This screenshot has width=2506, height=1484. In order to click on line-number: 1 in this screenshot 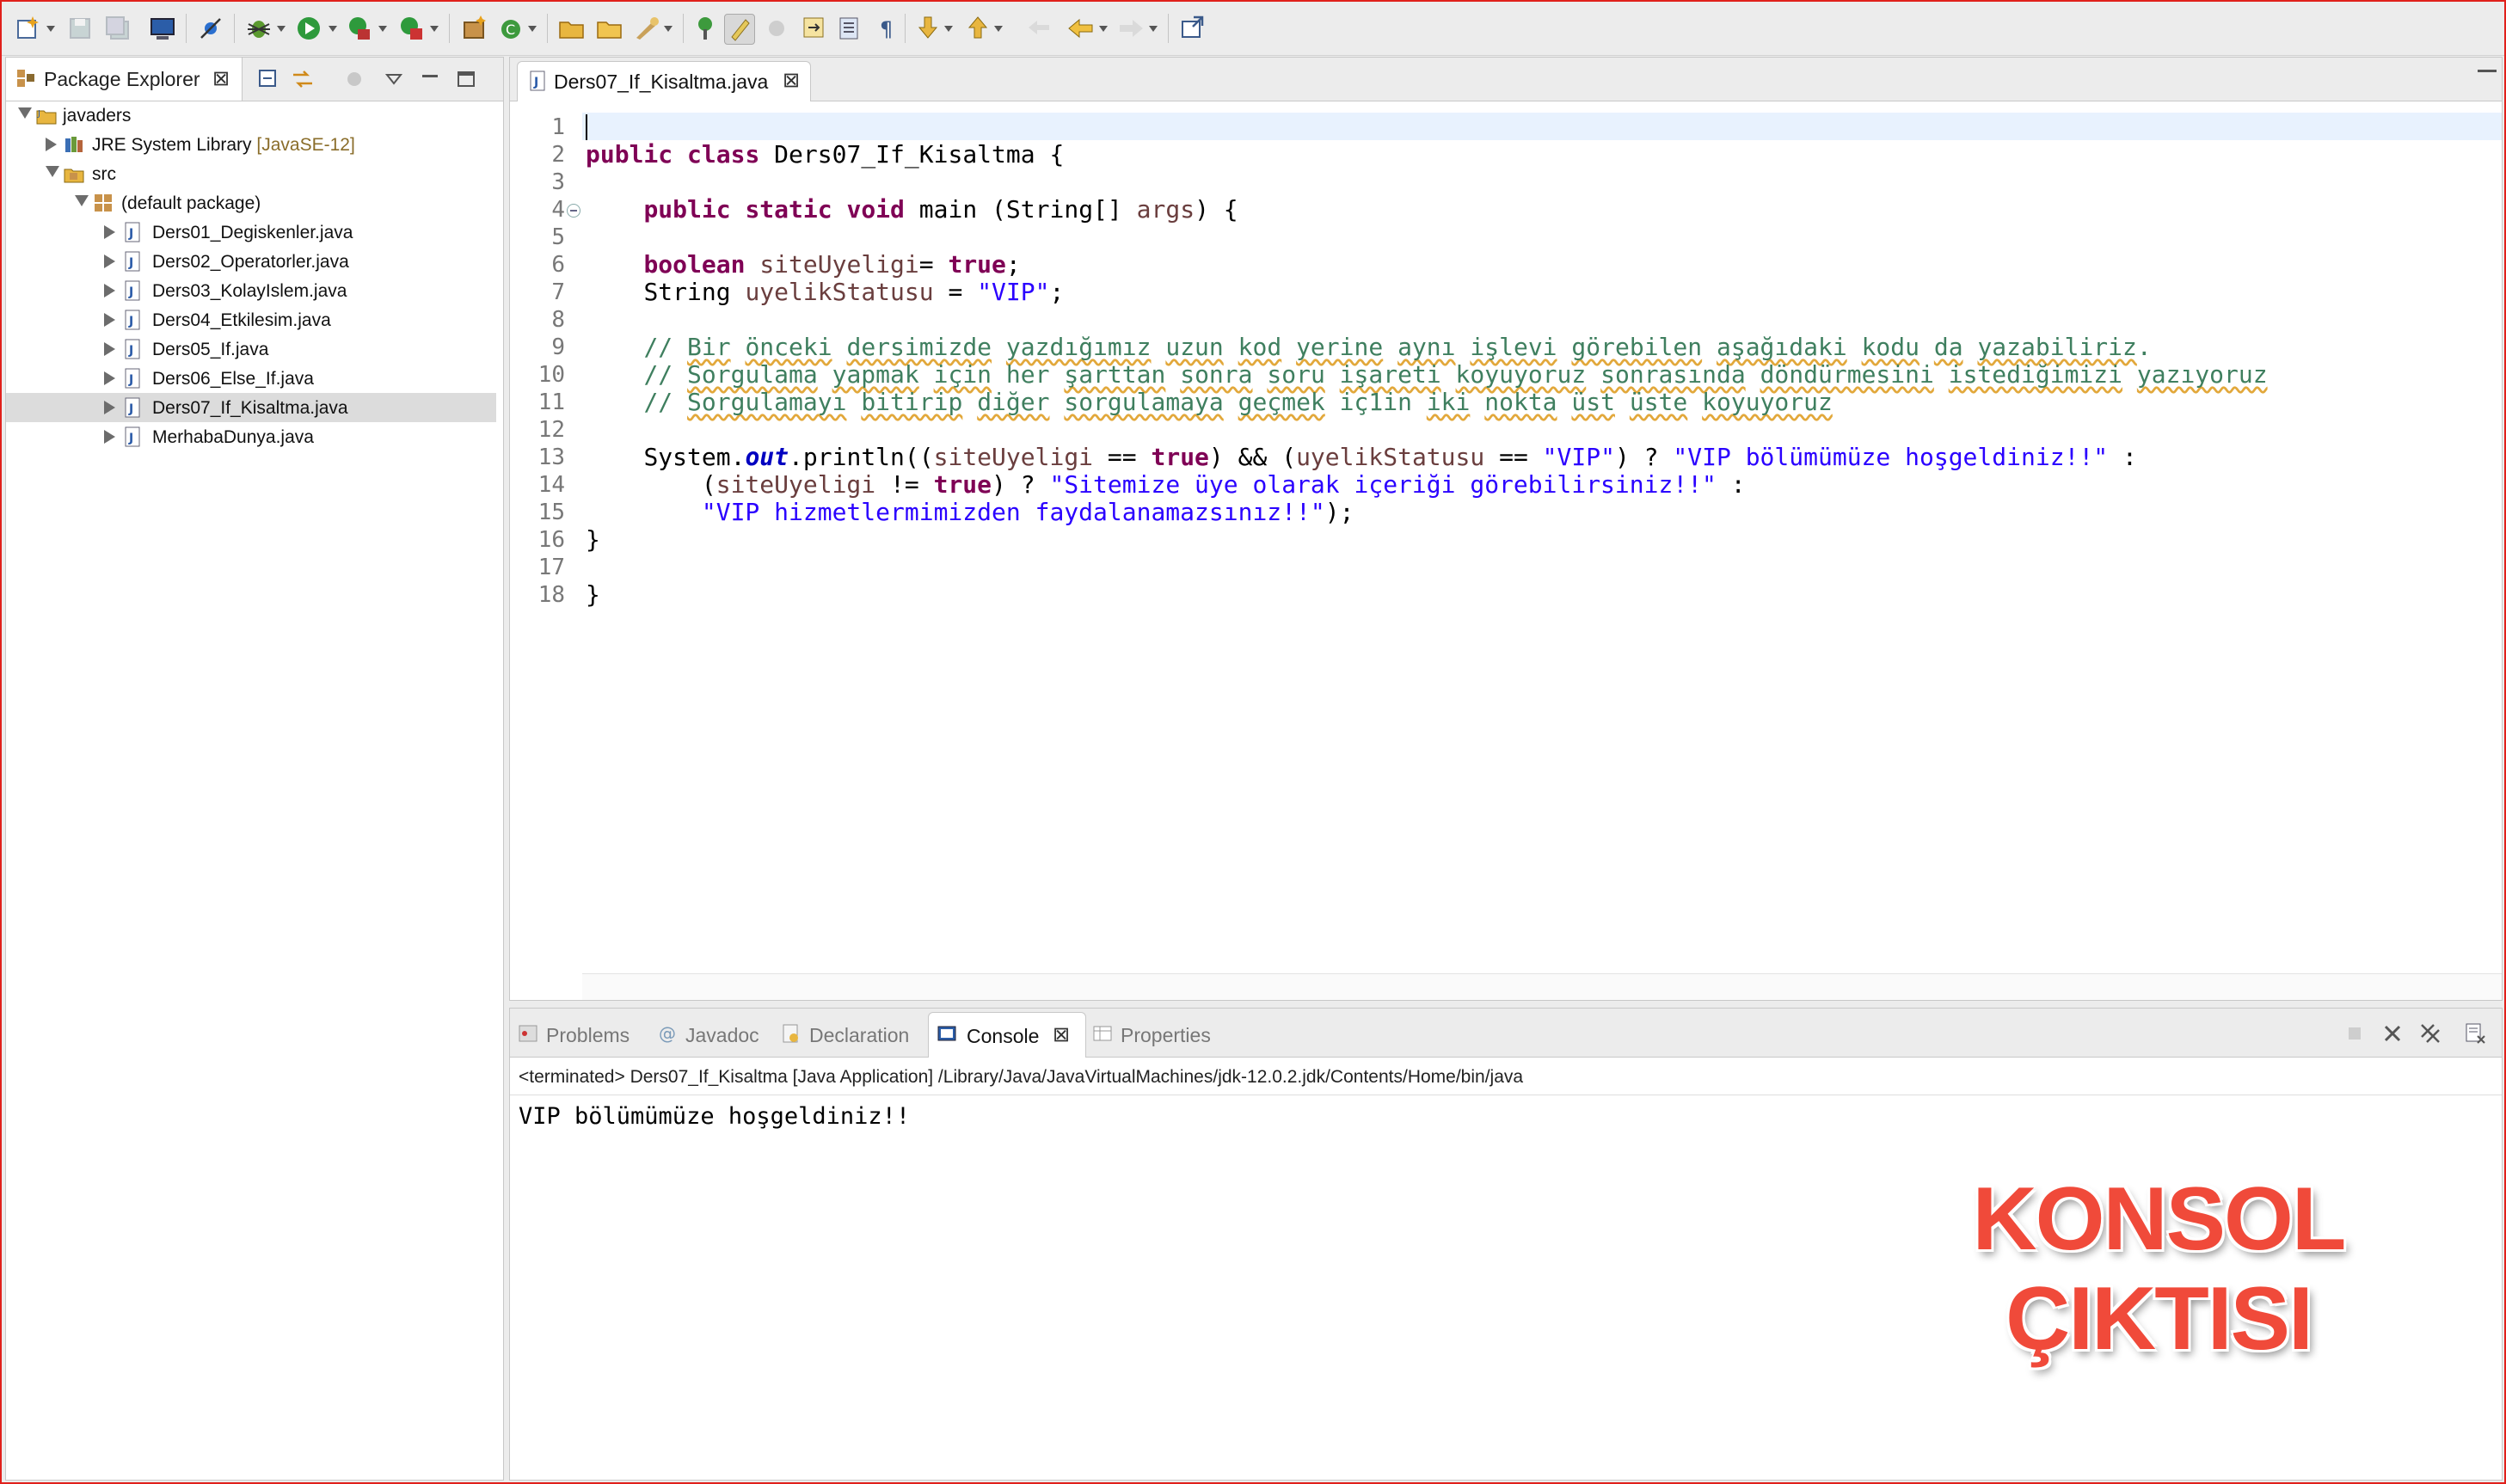, I will do `click(558, 127)`.